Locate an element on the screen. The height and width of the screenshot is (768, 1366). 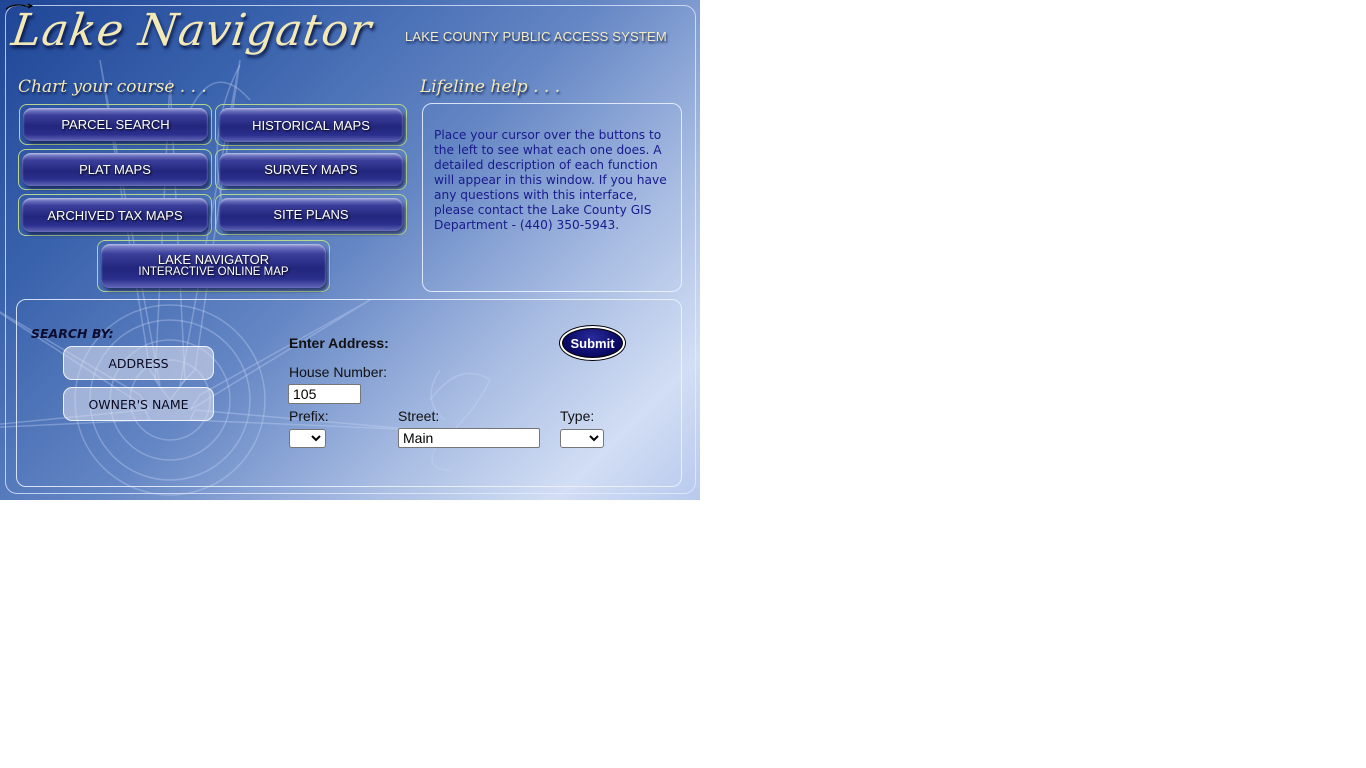
street-input is located at coordinates (469, 438).